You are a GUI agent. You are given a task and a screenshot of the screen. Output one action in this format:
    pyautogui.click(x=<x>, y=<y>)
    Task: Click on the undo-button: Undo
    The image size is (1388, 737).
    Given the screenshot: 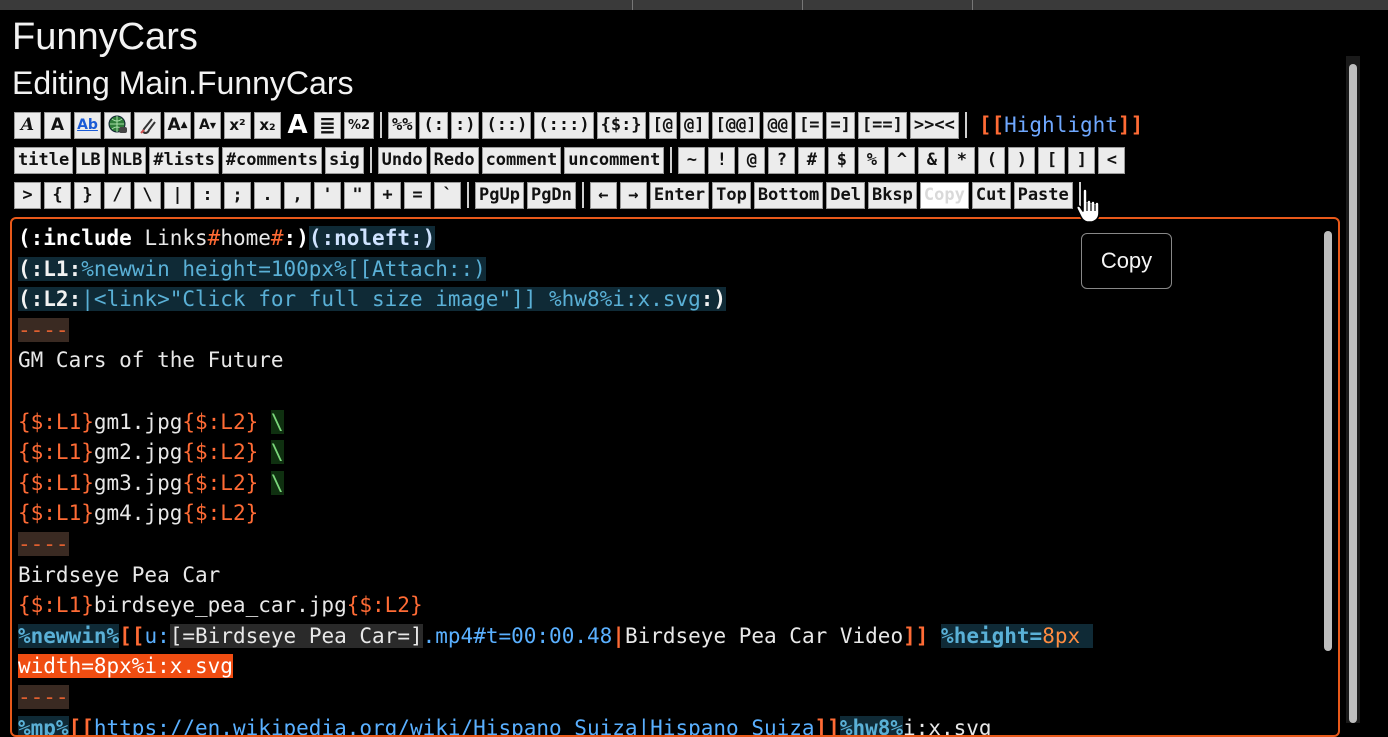 What is the action you would take?
    pyautogui.click(x=402, y=160)
    